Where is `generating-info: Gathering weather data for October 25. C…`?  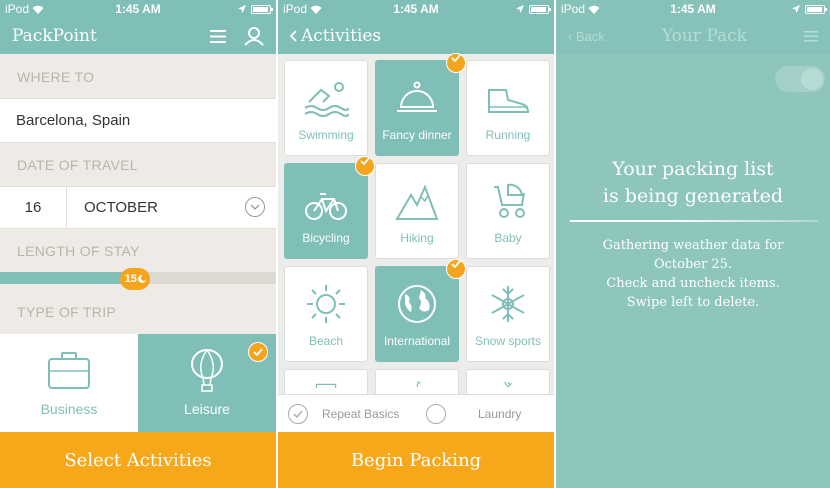 generating-info: Gathering weather data for October 25. C… is located at coordinates (693, 274).